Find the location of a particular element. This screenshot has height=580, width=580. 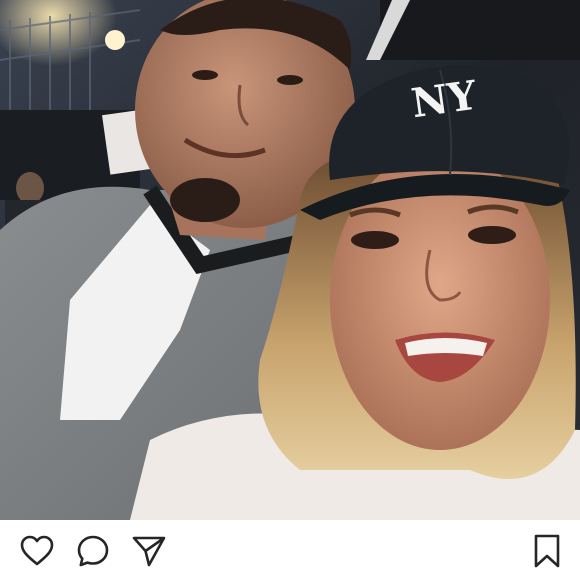

like-button is located at coordinates (37, 551).